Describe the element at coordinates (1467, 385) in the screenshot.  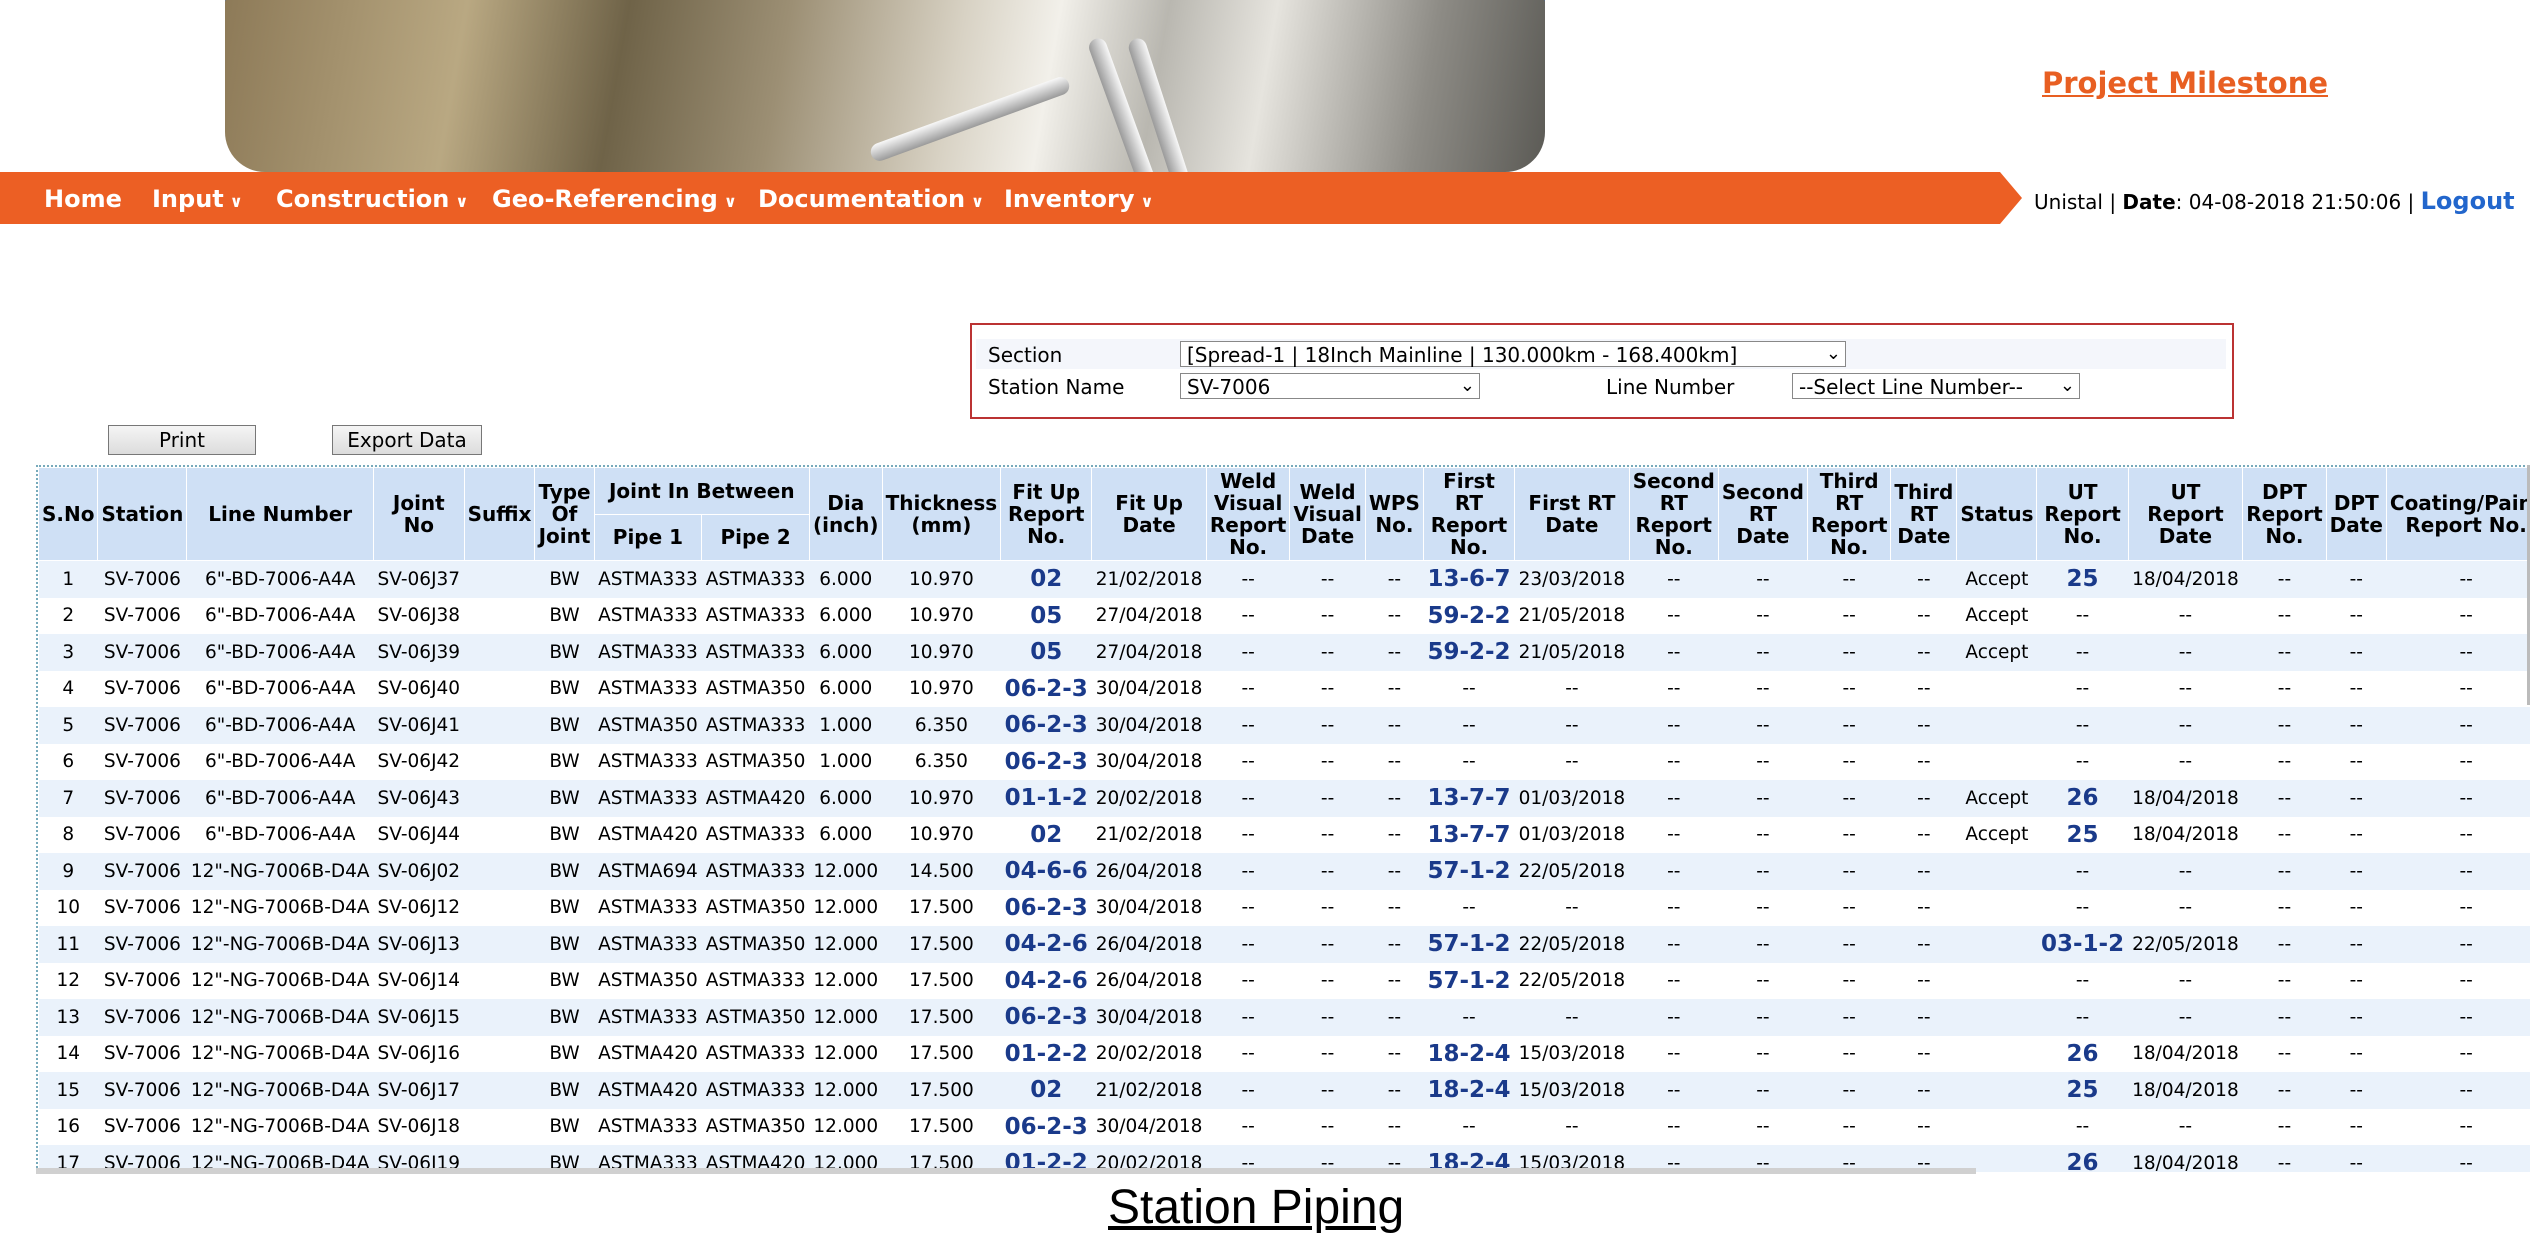
I see `chevron-down-icon: ⌄` at that location.